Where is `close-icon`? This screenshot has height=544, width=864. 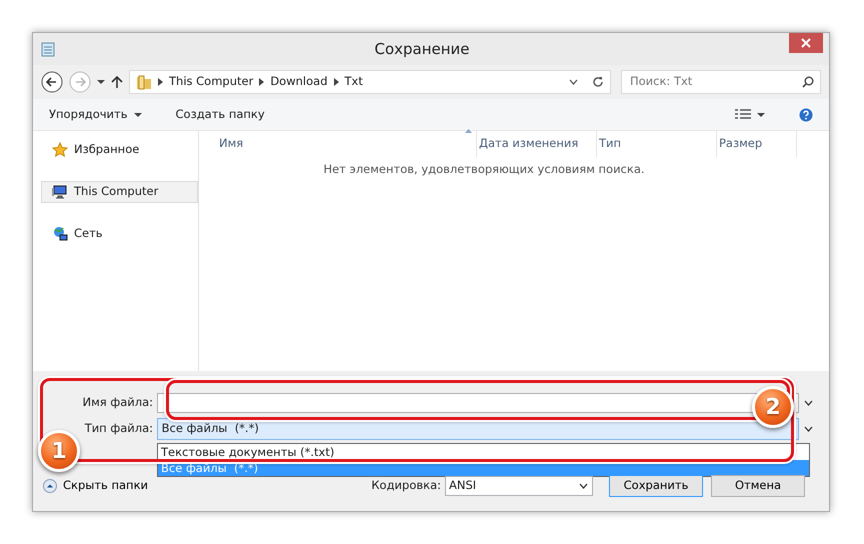 close-icon is located at coordinates (806, 43).